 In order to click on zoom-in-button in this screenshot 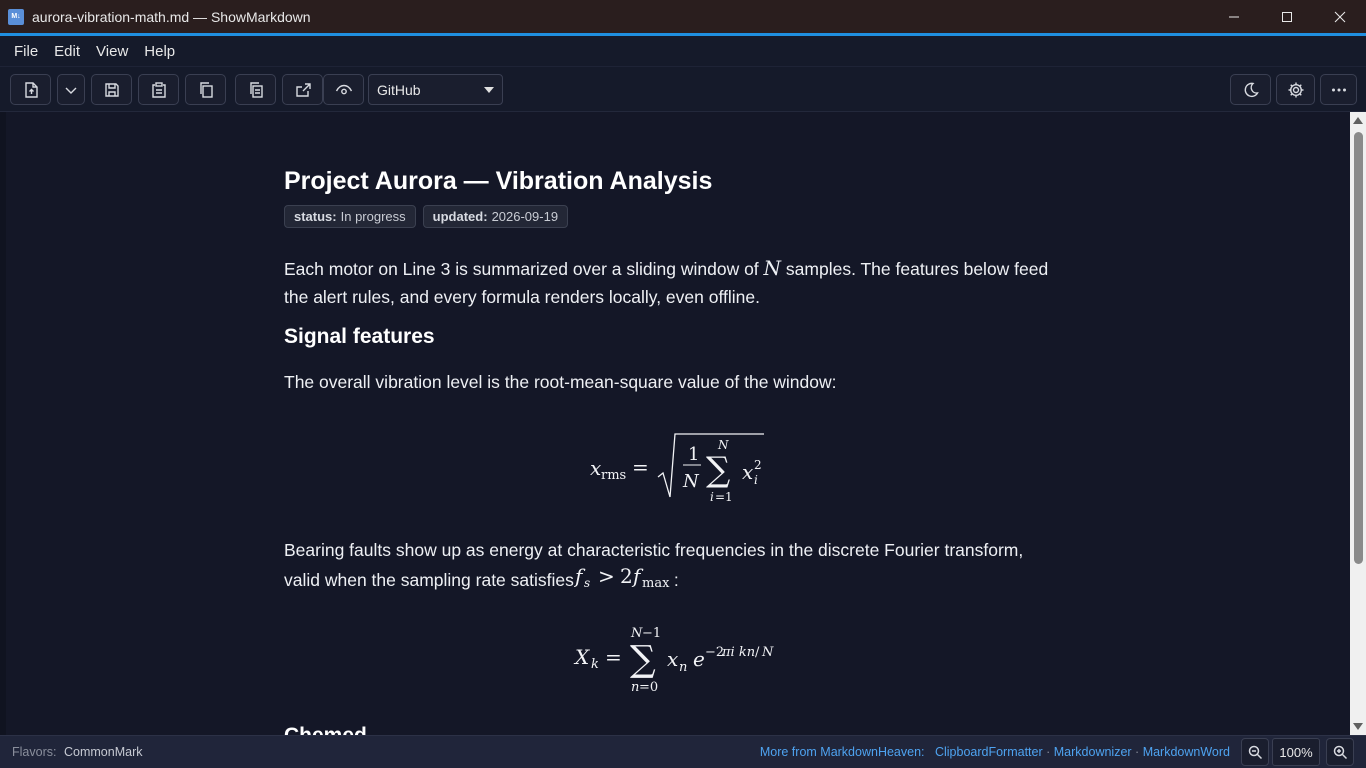, I will do `click(1340, 752)`.